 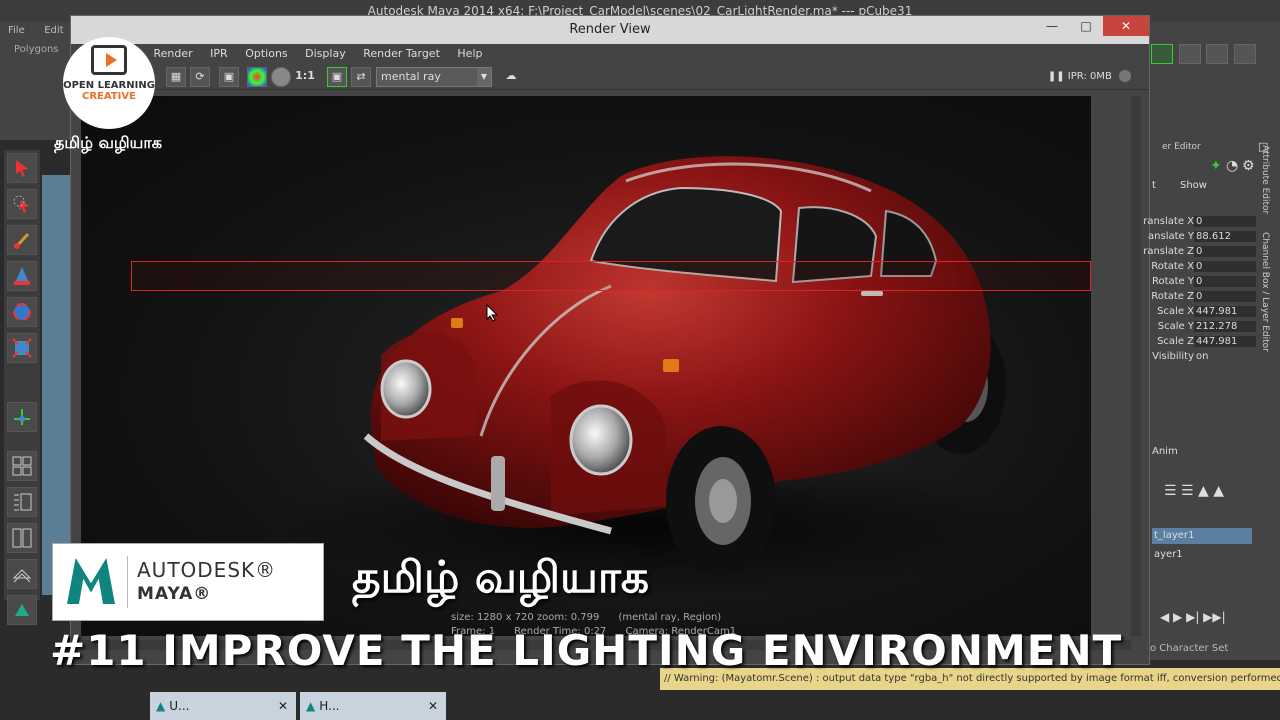 I want to click on key-icon: ✦, so click(x=1216, y=166).